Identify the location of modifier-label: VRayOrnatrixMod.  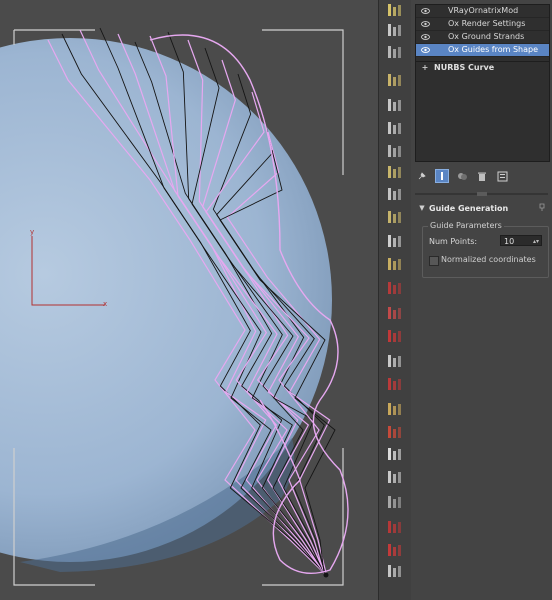
(483, 10).